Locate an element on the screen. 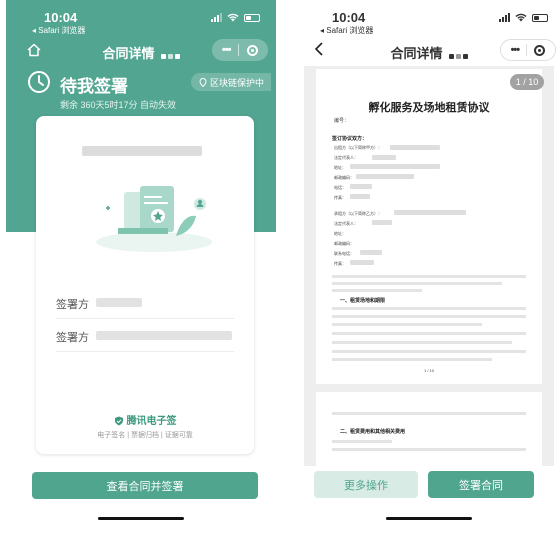 The image size is (558, 534). document-page-number: 1 / 10 is located at coordinates (428, 370).